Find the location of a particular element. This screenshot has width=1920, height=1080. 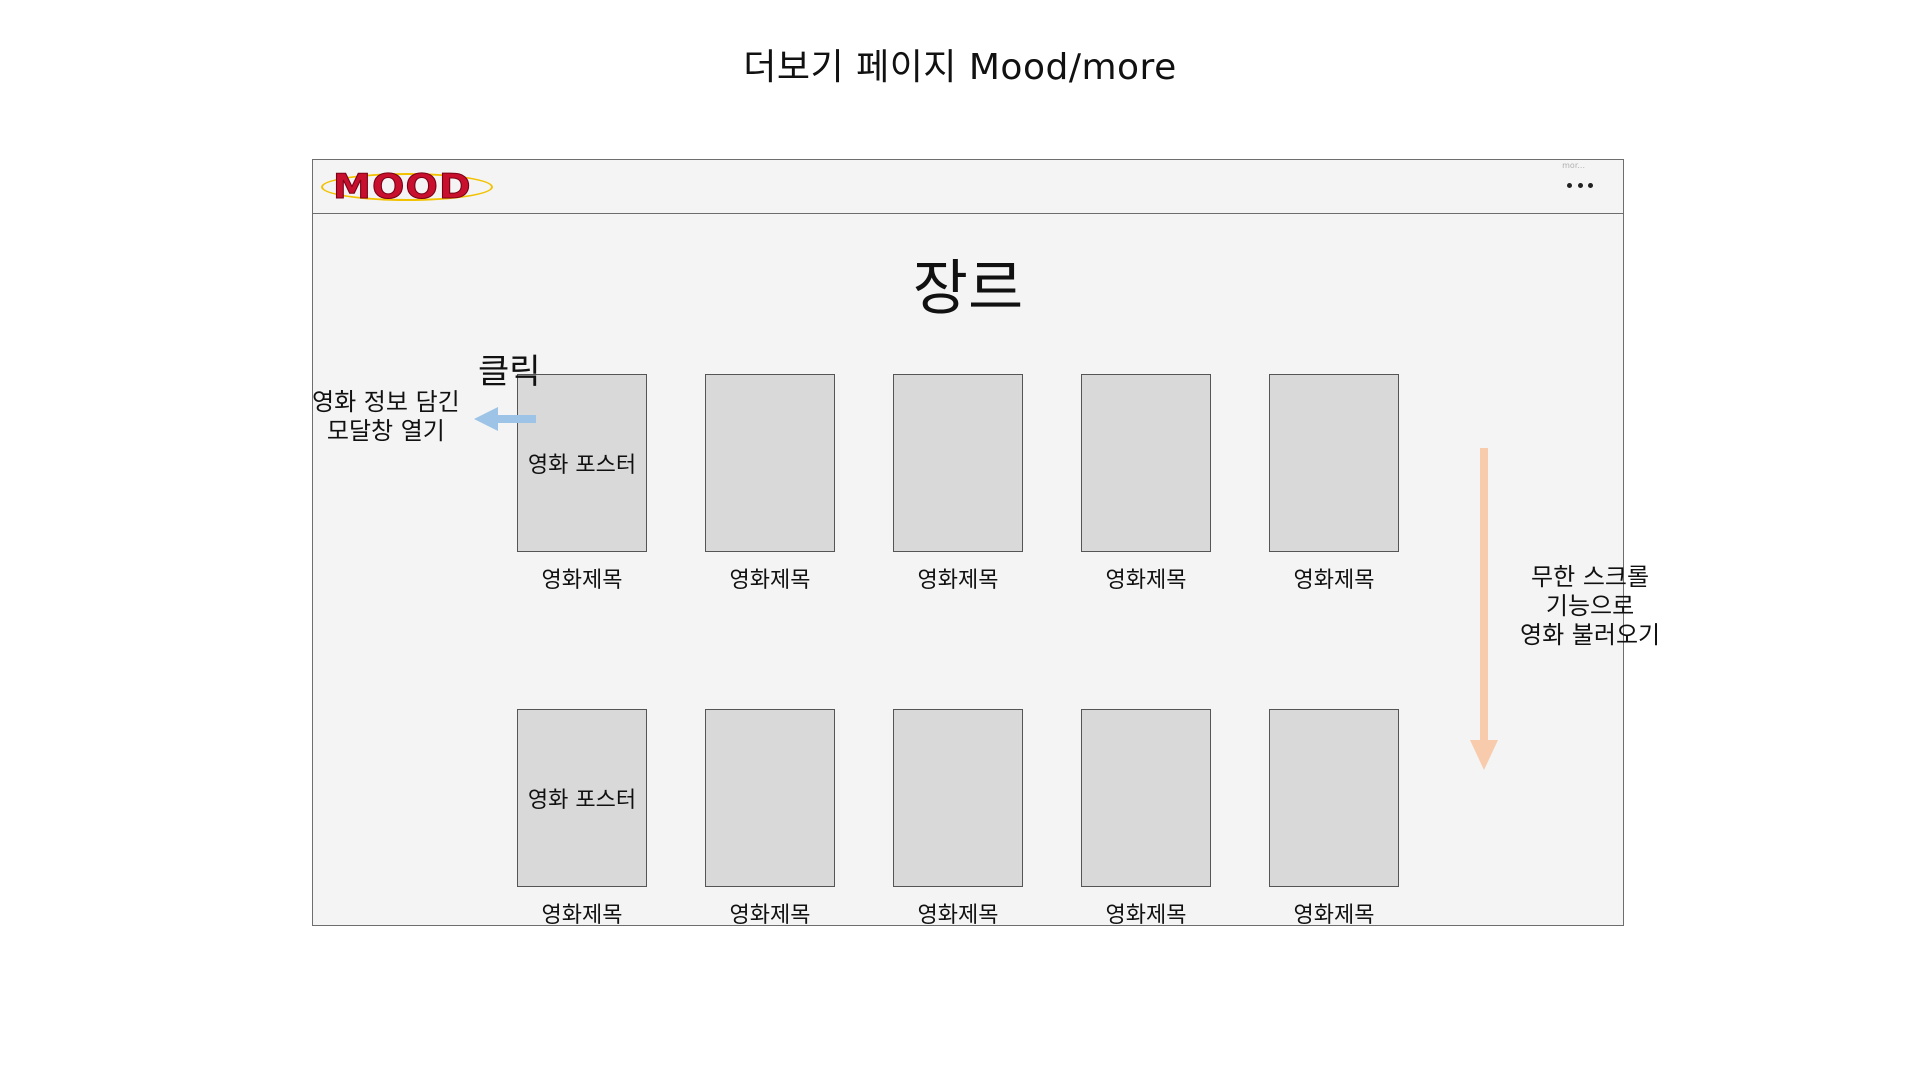

modal-annotation-line2: 모달창 열기 is located at coordinates (385, 431).